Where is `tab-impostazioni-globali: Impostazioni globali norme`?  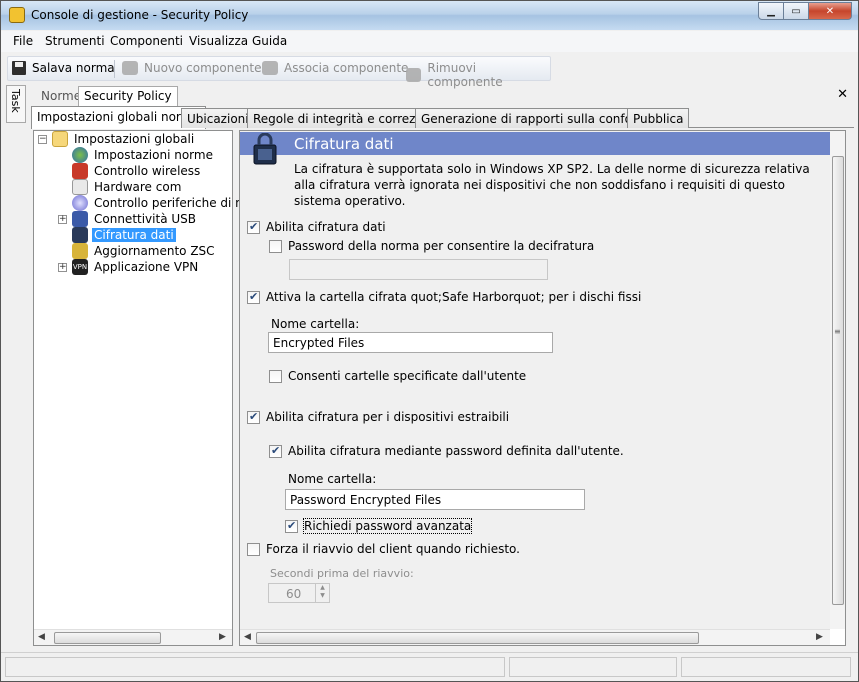 tab-impostazioni-globali: Impostazioni globali norme is located at coordinates (118, 117).